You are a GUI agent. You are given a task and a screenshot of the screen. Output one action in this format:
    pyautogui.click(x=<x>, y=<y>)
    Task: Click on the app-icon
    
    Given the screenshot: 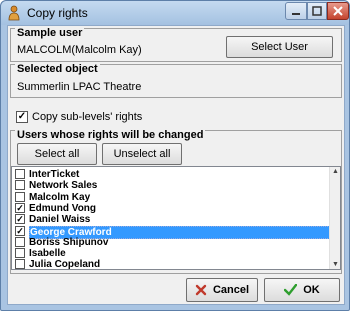 What is the action you would take?
    pyautogui.click(x=14, y=13)
    